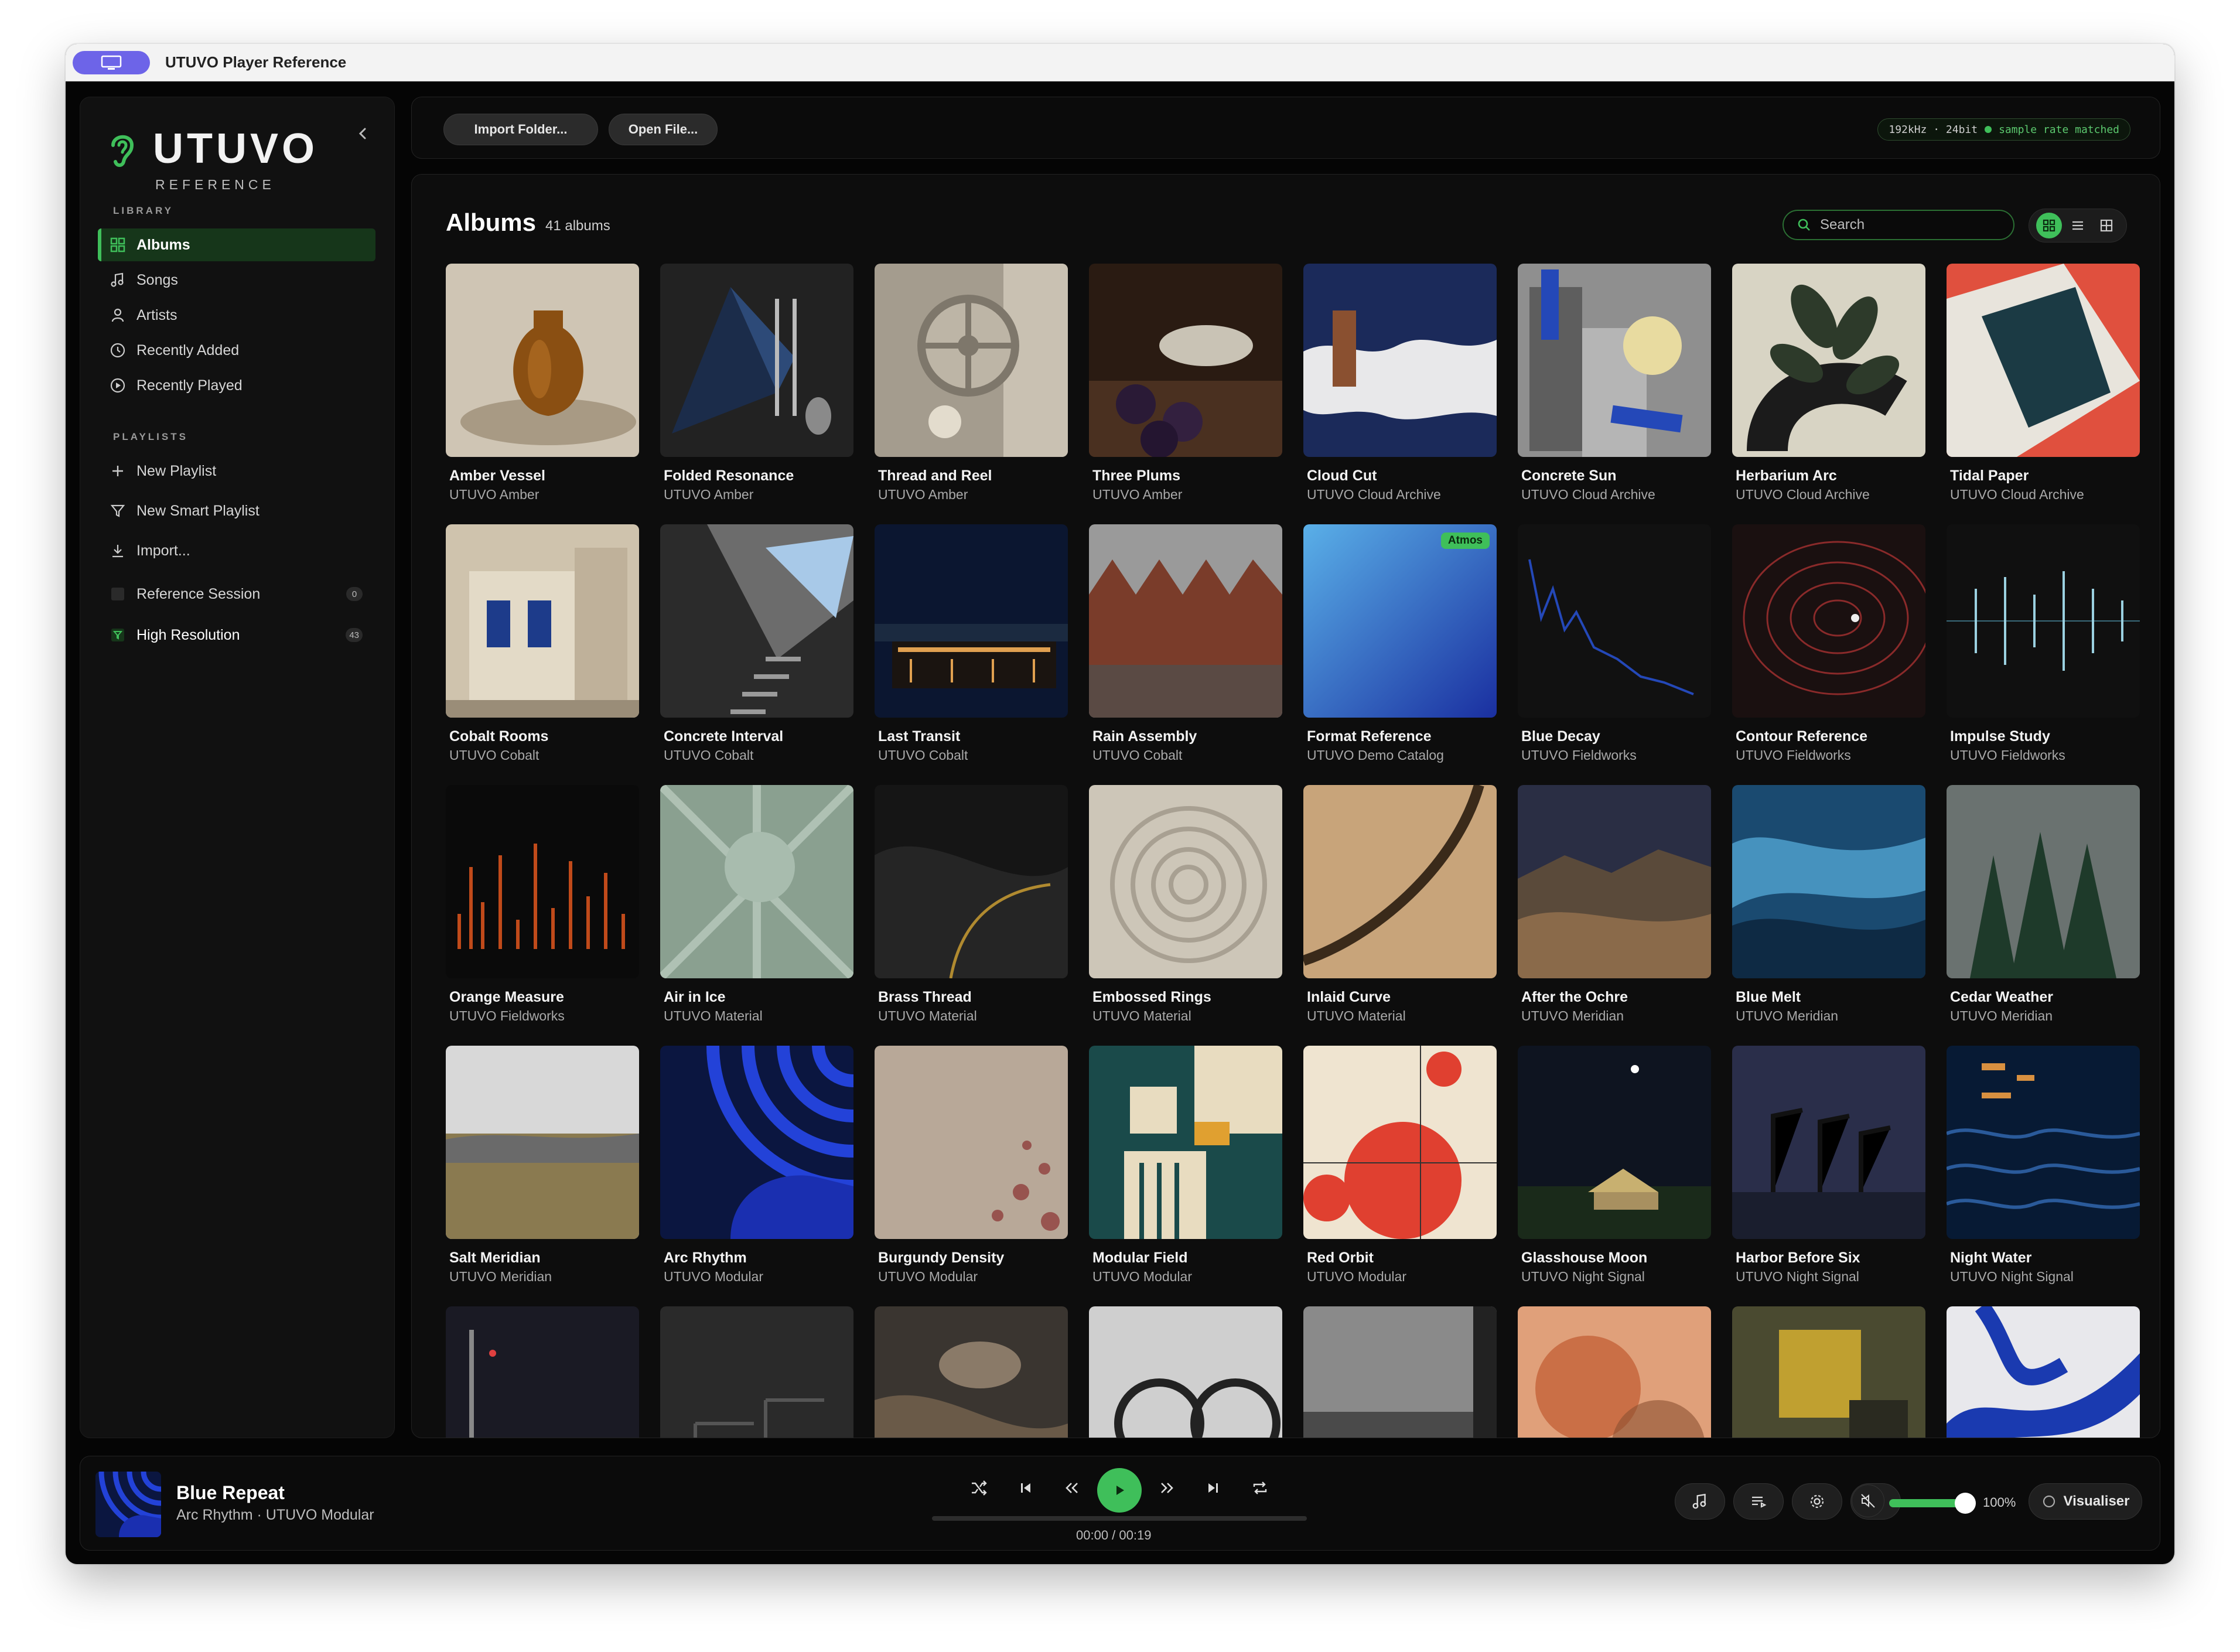 The image size is (2240, 1652). Describe the element at coordinates (2085, 1501) in the screenshot. I see `visualiser-button: Visualiser` at that location.